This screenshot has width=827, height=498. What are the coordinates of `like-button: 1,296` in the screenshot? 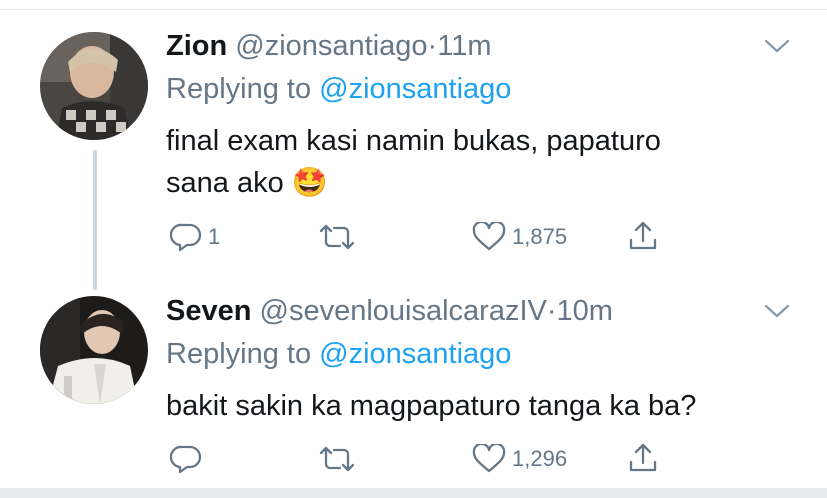 It's located at (519, 459).